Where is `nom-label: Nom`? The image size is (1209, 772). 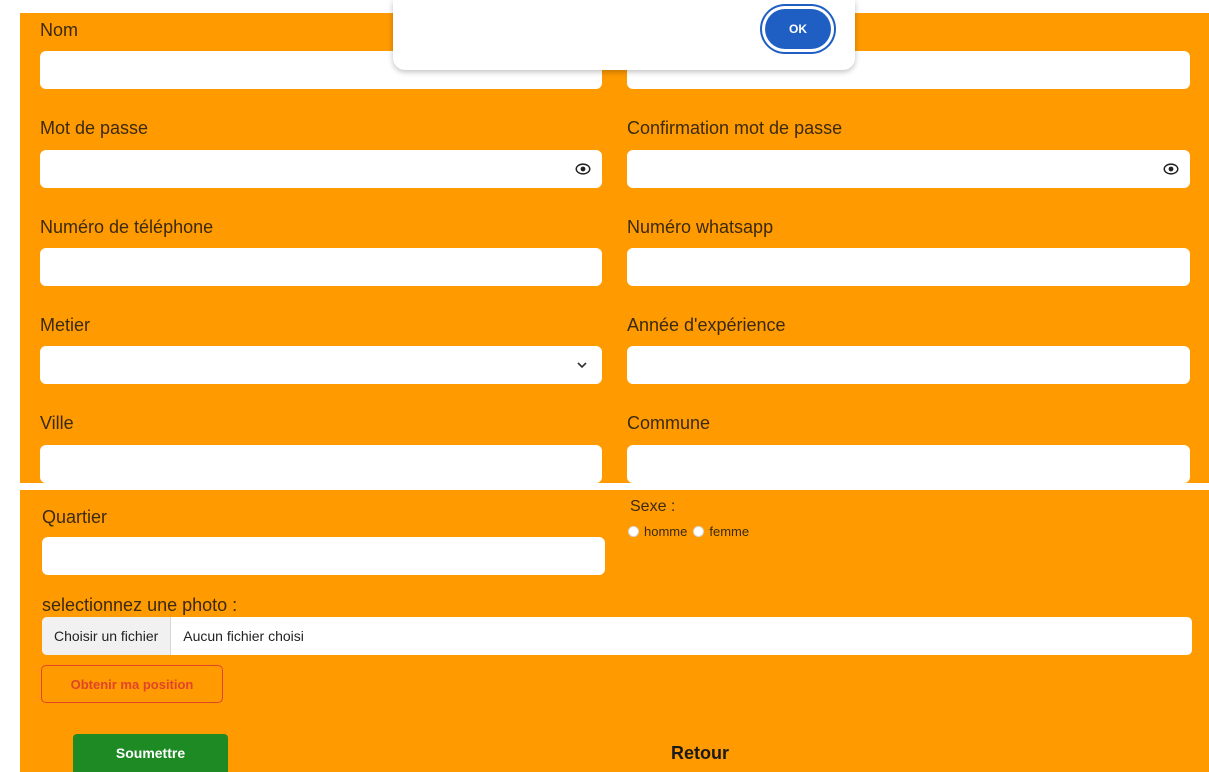 nom-label: Nom is located at coordinates (59, 30).